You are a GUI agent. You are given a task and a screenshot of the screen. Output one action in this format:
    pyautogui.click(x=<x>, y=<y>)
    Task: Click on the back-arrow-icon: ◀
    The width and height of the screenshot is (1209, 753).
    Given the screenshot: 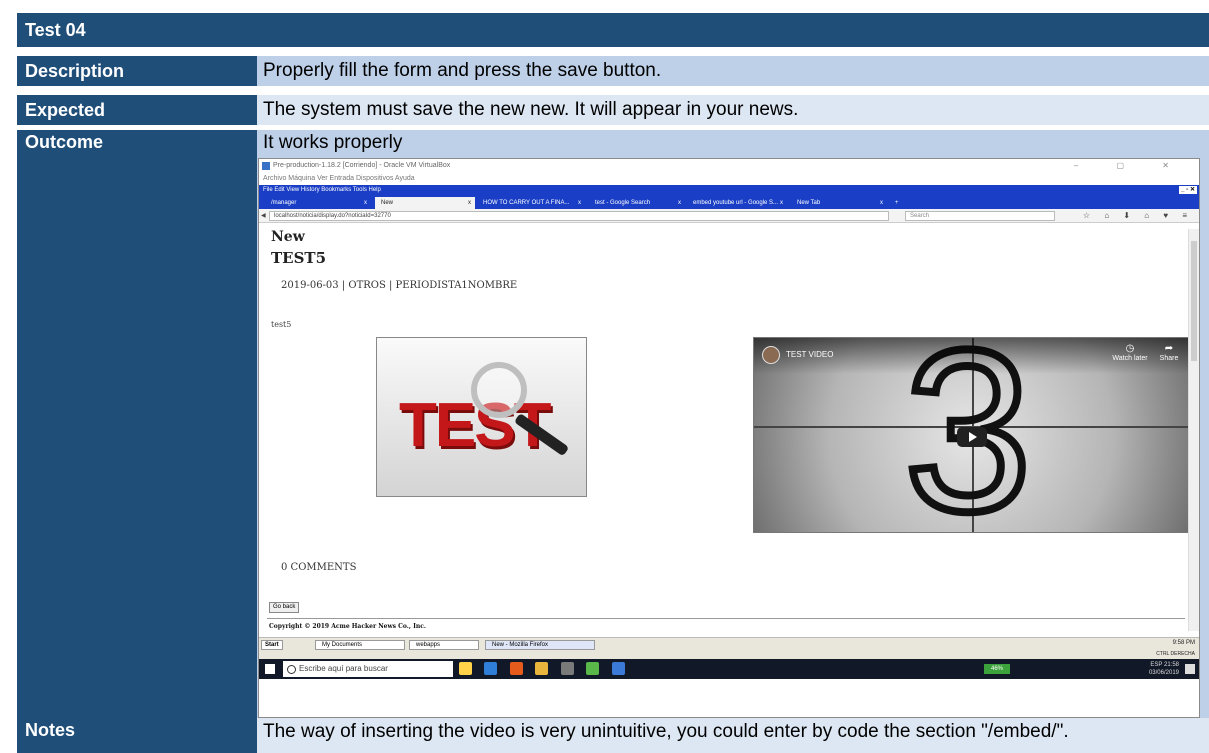 What is the action you would take?
    pyautogui.click(x=263, y=216)
    